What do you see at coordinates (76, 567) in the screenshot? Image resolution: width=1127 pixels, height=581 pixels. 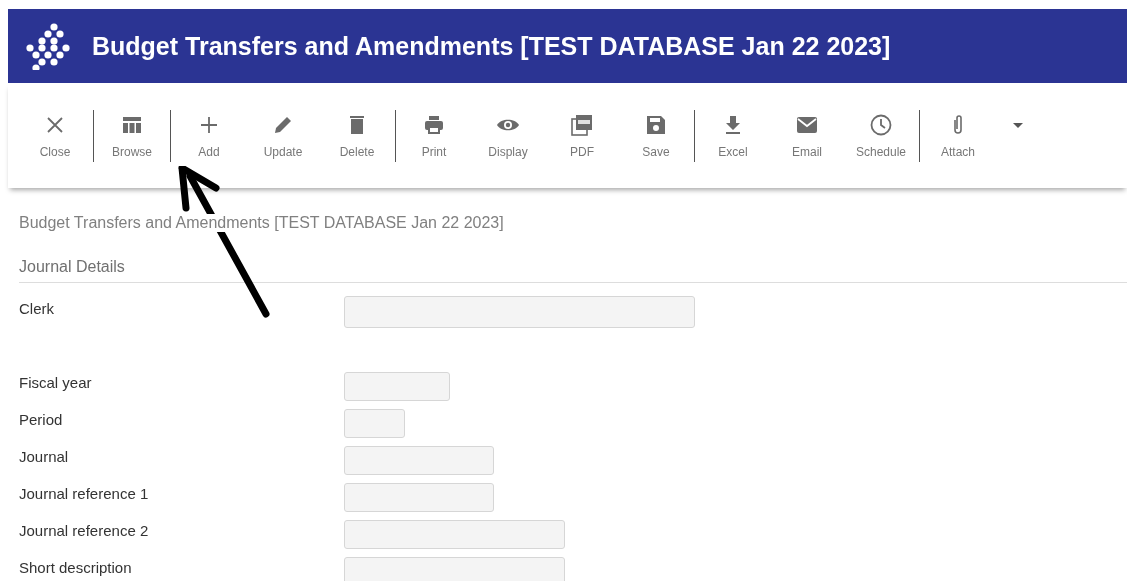 I see `field-label: Short description` at bounding box center [76, 567].